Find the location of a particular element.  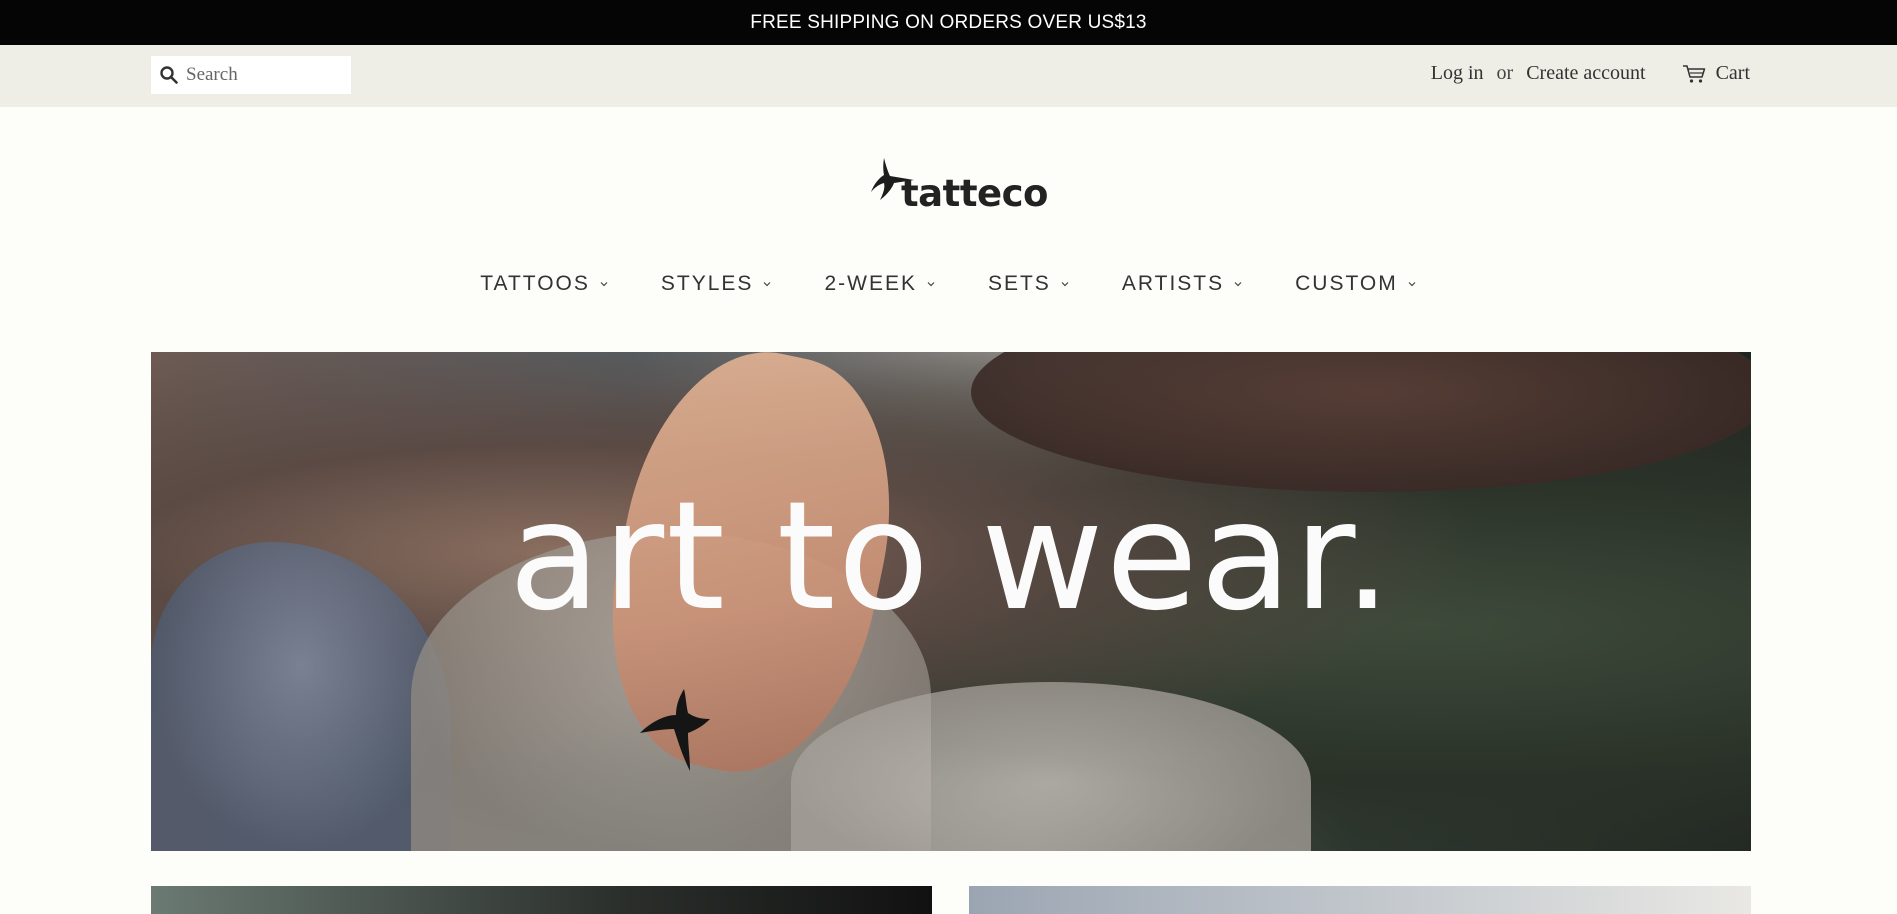

nav-item-tattoos: TATTOOS is located at coordinates (544, 284).